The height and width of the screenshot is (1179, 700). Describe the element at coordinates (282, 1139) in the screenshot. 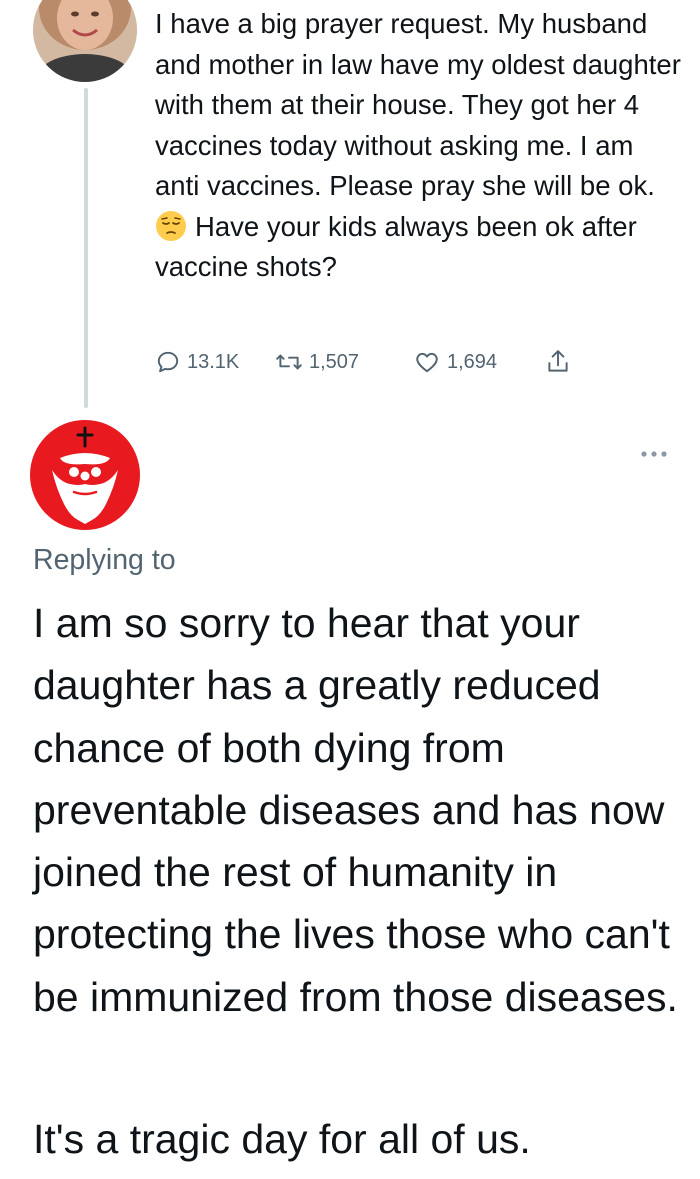

I see `reply-tweet-text-closing: It's a tragic day for all of us.` at that location.